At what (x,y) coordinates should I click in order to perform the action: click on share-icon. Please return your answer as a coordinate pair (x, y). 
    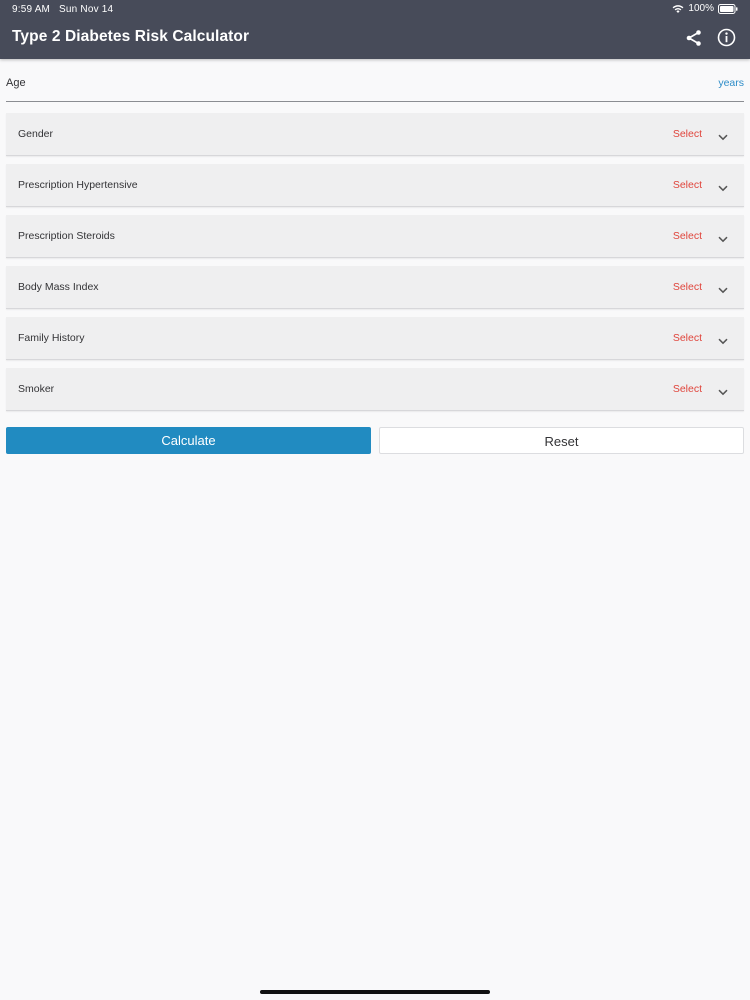
    Looking at the image, I should click on (694, 40).